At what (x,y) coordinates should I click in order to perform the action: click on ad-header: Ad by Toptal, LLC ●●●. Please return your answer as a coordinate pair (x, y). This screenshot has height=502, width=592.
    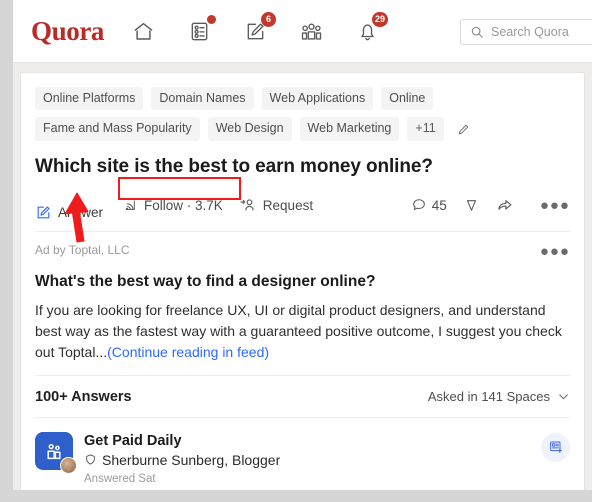
    Looking at the image, I should click on (302, 252).